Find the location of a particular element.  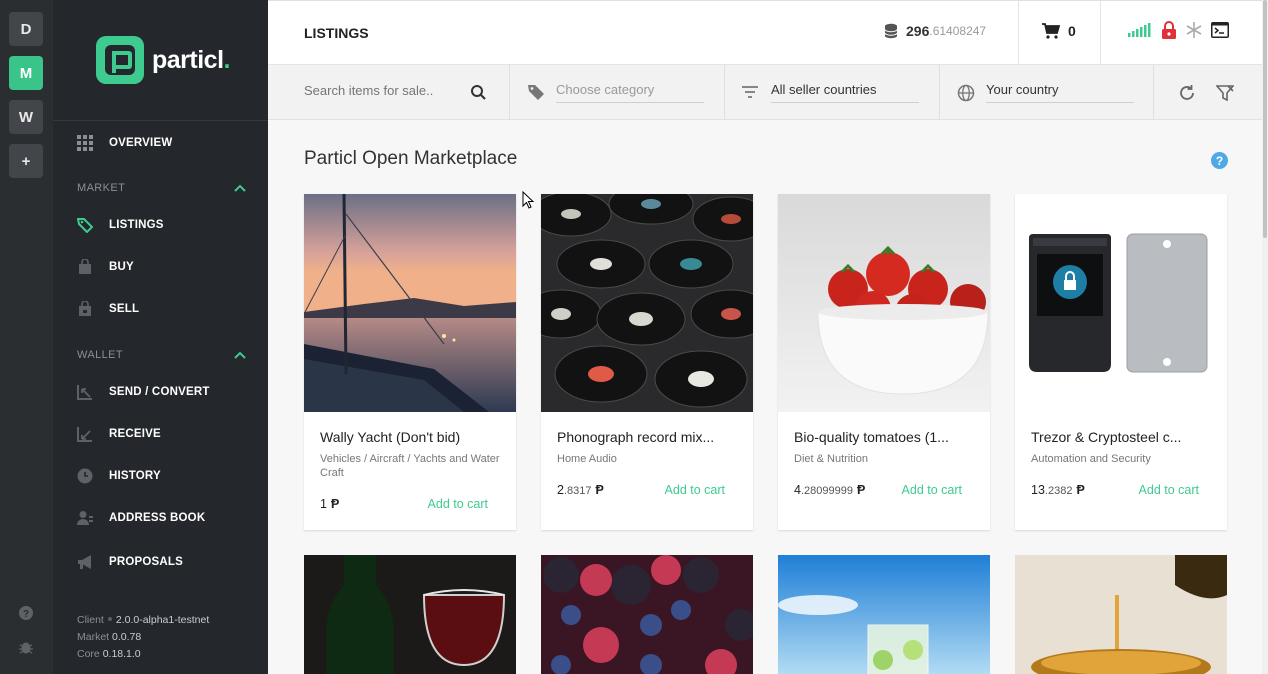

refresh-icon is located at coordinates (1187, 93).